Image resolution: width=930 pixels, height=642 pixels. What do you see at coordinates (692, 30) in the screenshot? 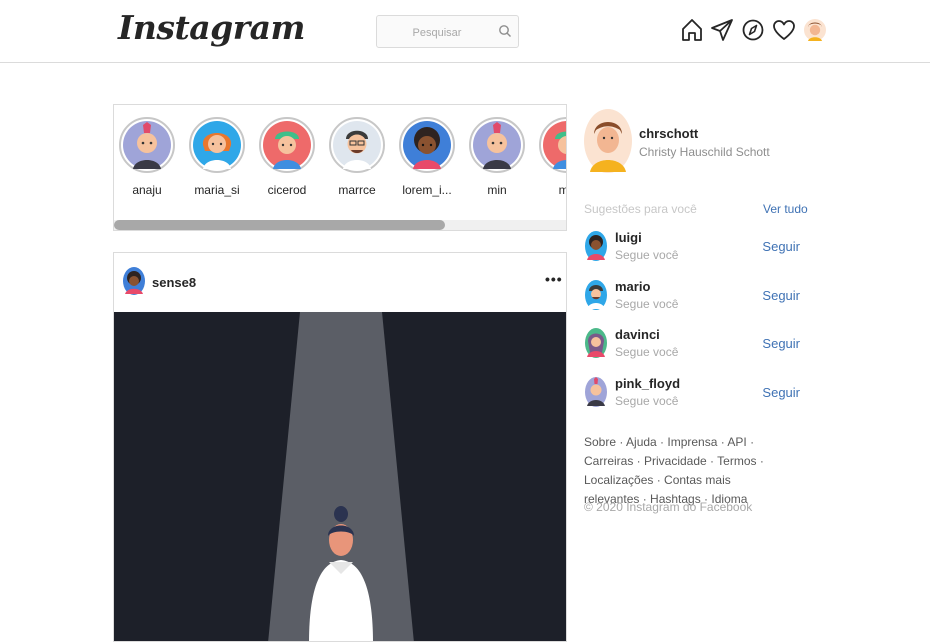
I see `home-icon` at bounding box center [692, 30].